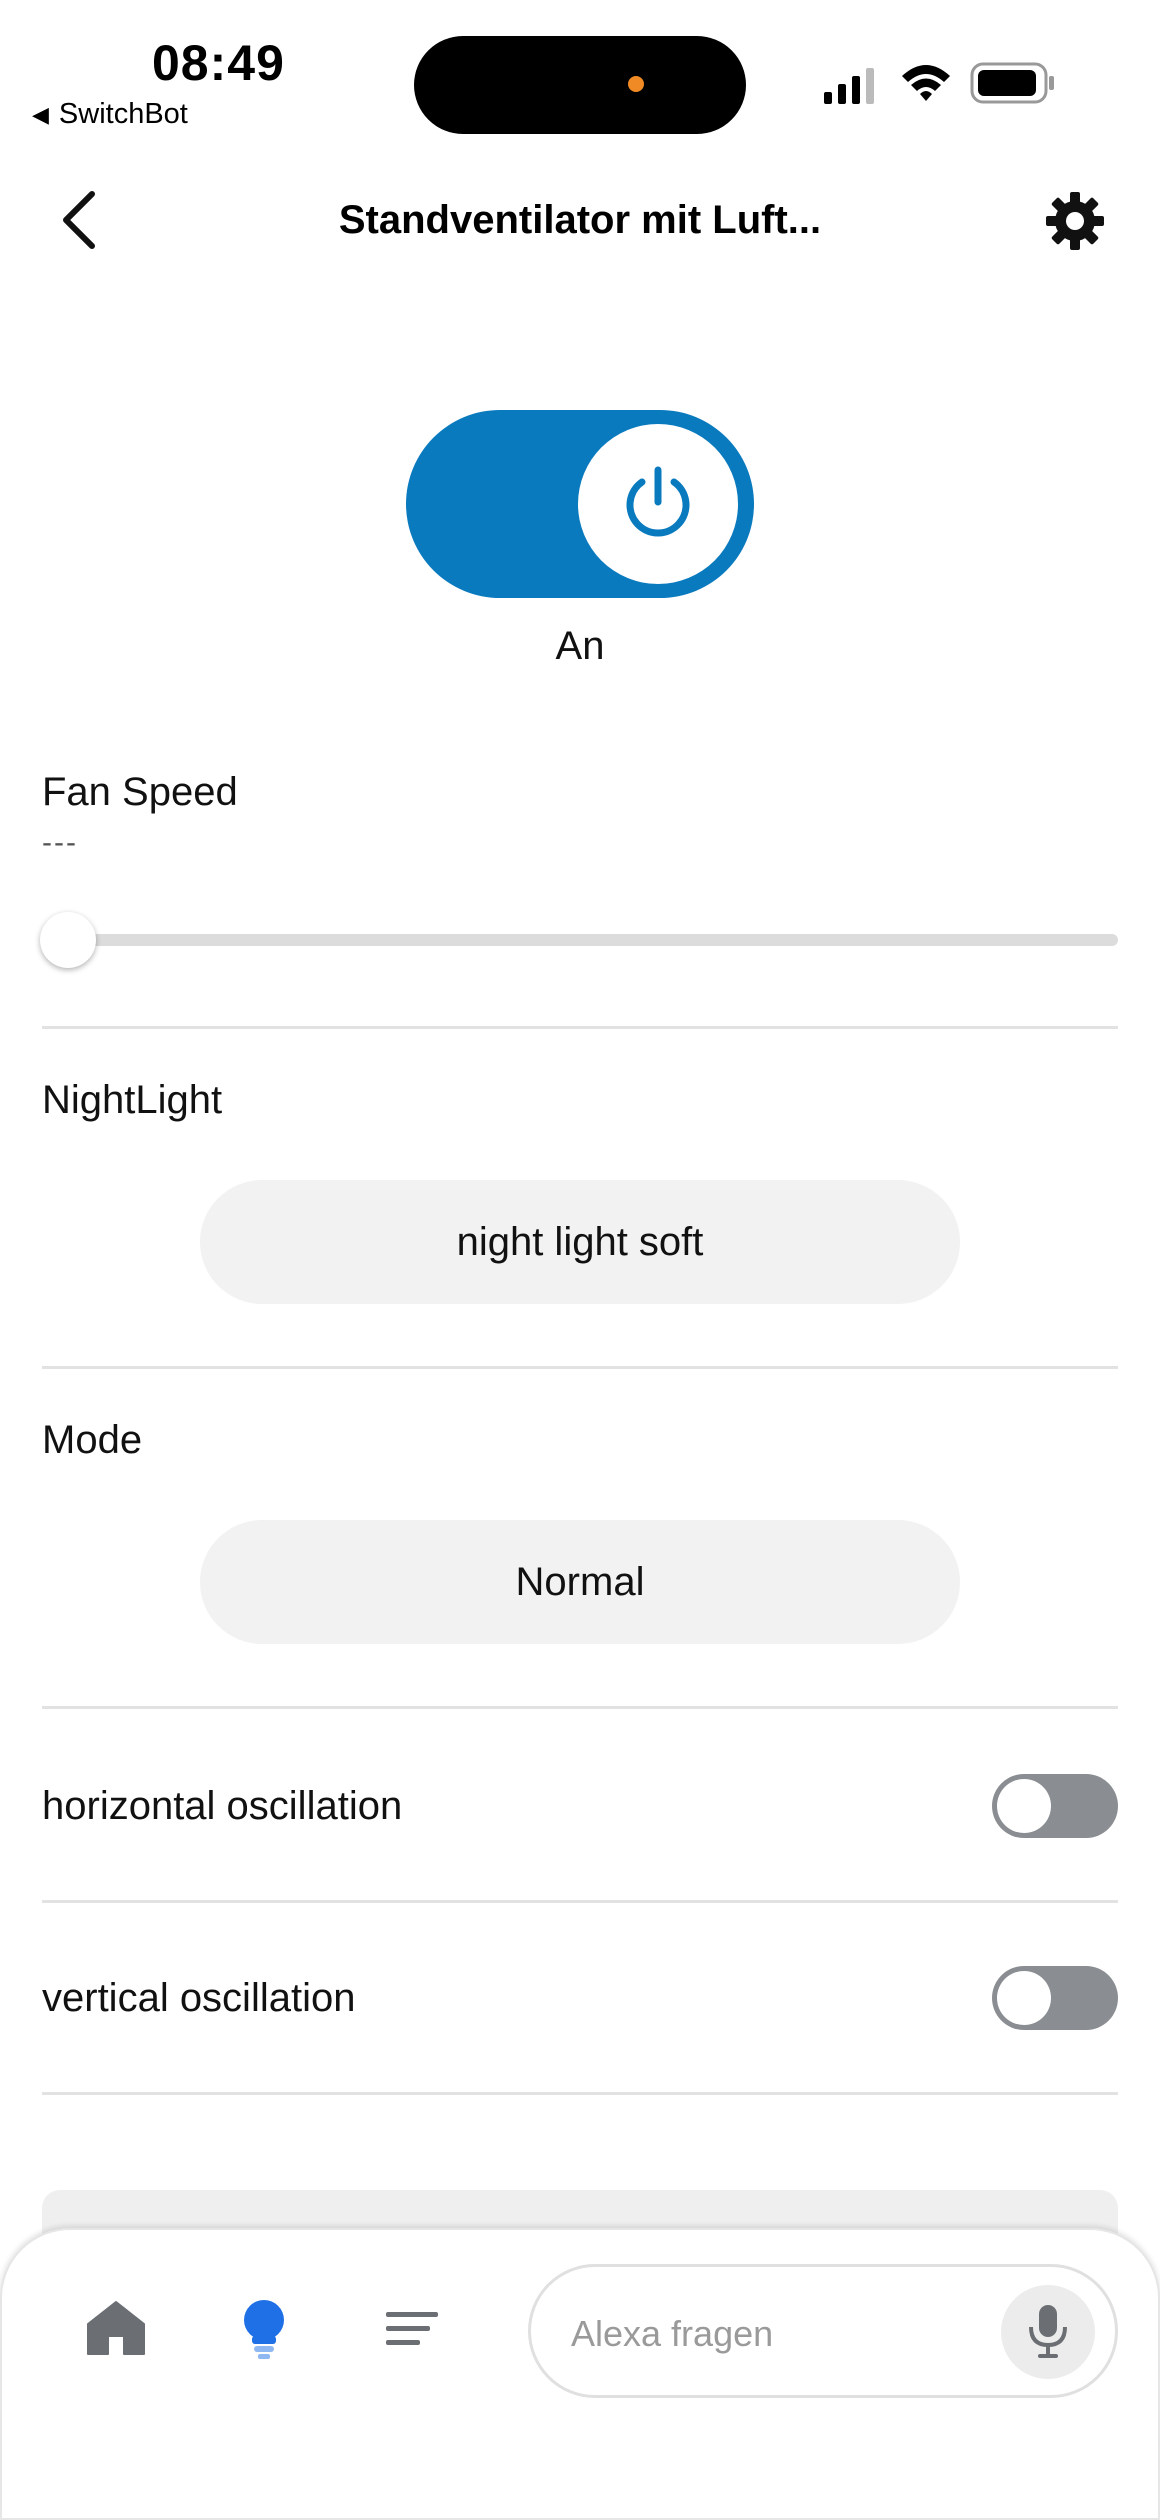 The image size is (1160, 2520). I want to click on nightlight-label: NightLight, so click(132, 1100).